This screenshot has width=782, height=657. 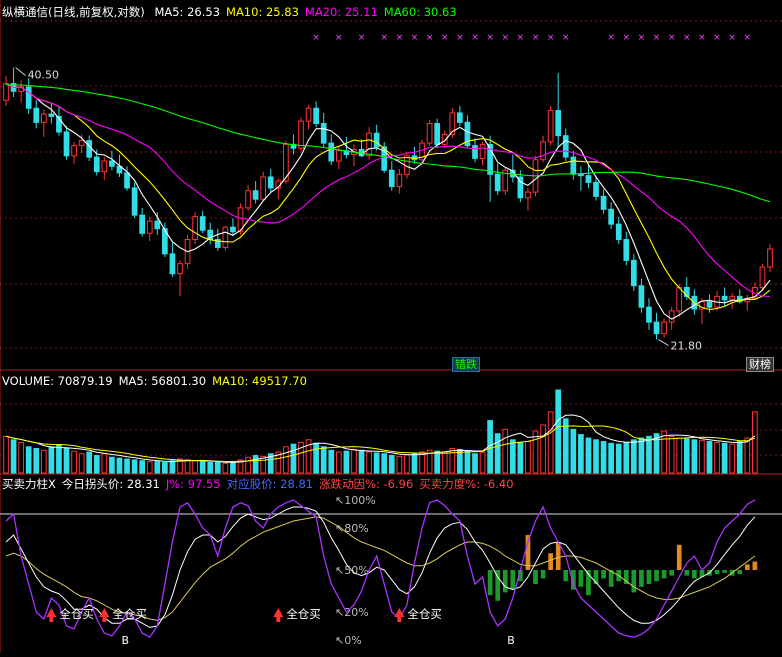 What do you see at coordinates (760, 364) in the screenshot?
I see `caibang-tag: 财榜` at bounding box center [760, 364].